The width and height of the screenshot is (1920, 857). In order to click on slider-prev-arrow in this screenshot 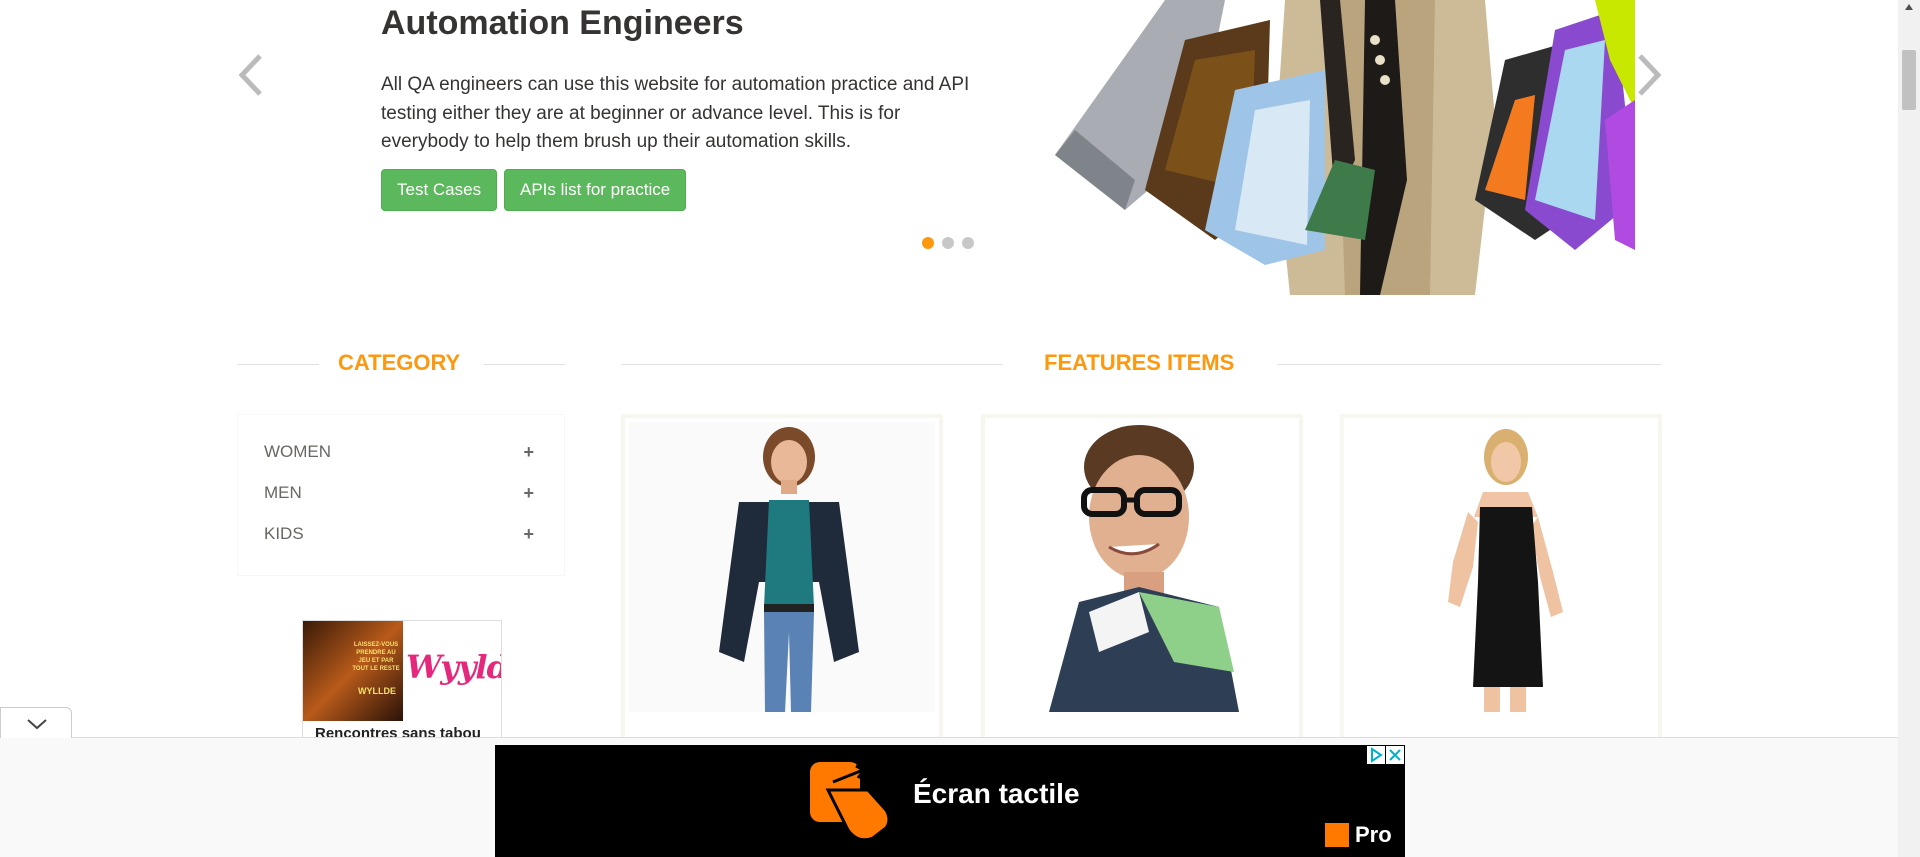, I will do `click(252, 75)`.